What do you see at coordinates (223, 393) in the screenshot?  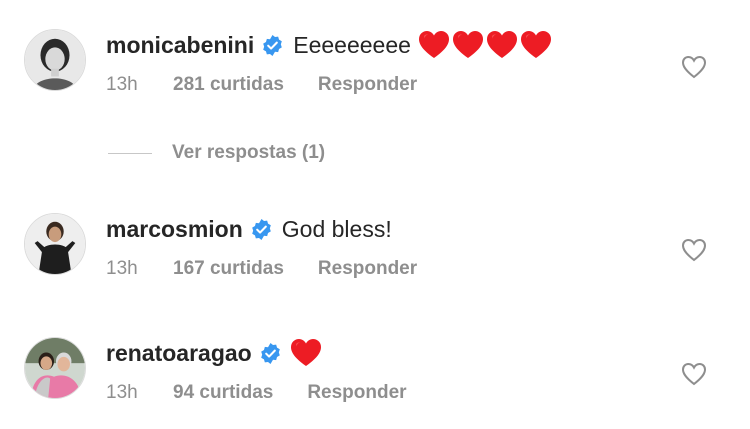 I see `likes-count: 94 curtidas` at bounding box center [223, 393].